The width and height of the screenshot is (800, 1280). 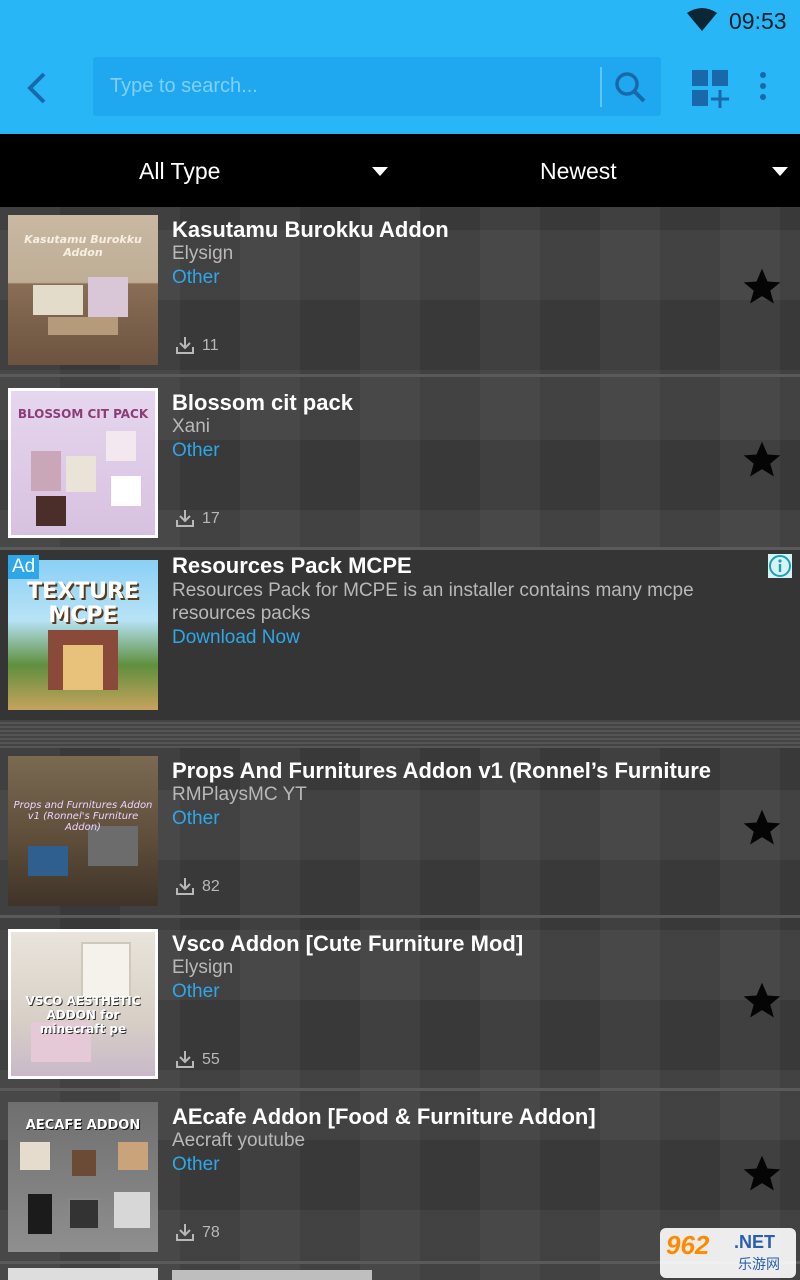 I want to click on item-title: Vsco Addon [Cute Furniture Mod], so click(x=348, y=943).